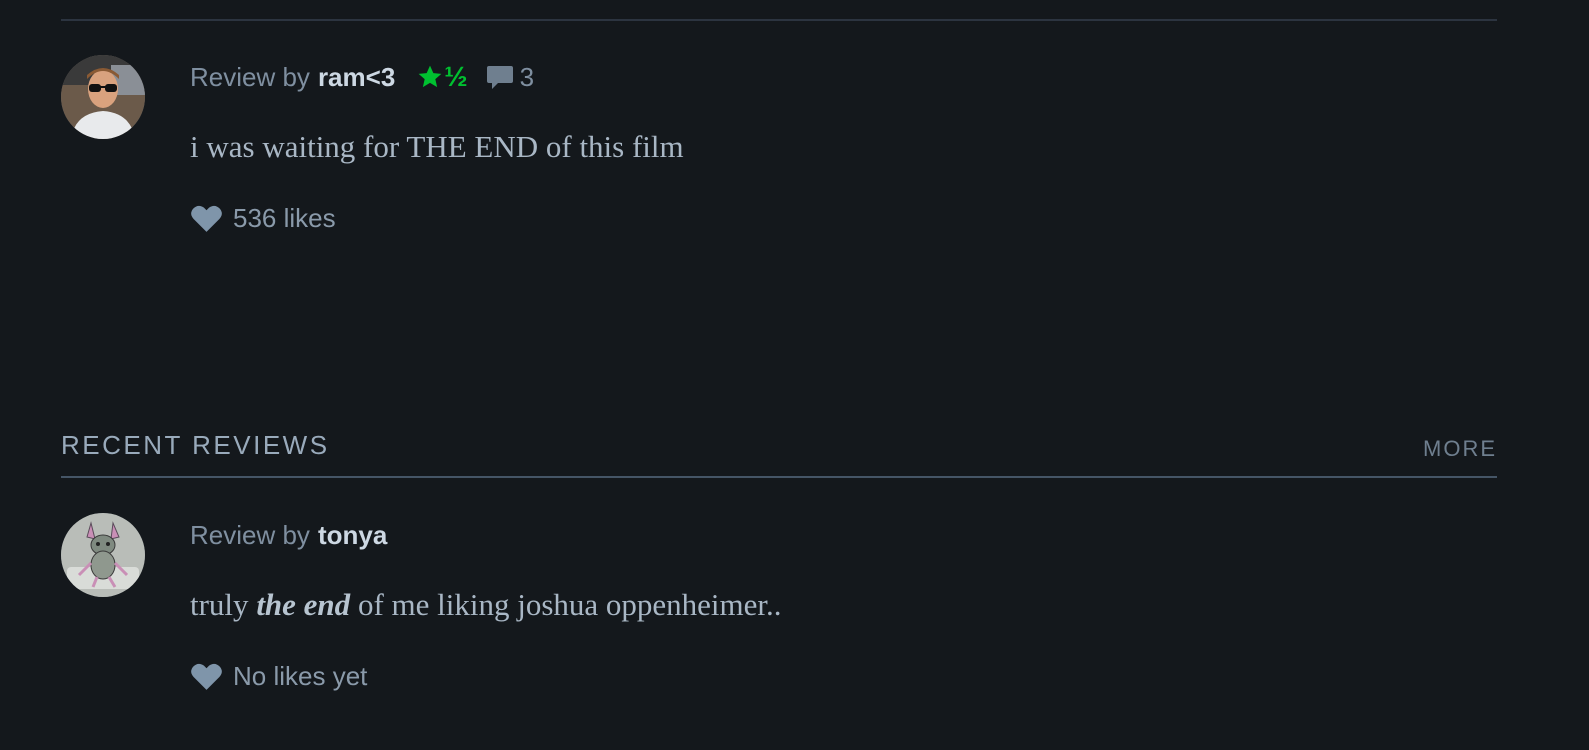 The width and height of the screenshot is (1589, 750). Describe the element at coordinates (356, 77) in the screenshot. I see `reviewer-name-link: ram<3` at that location.